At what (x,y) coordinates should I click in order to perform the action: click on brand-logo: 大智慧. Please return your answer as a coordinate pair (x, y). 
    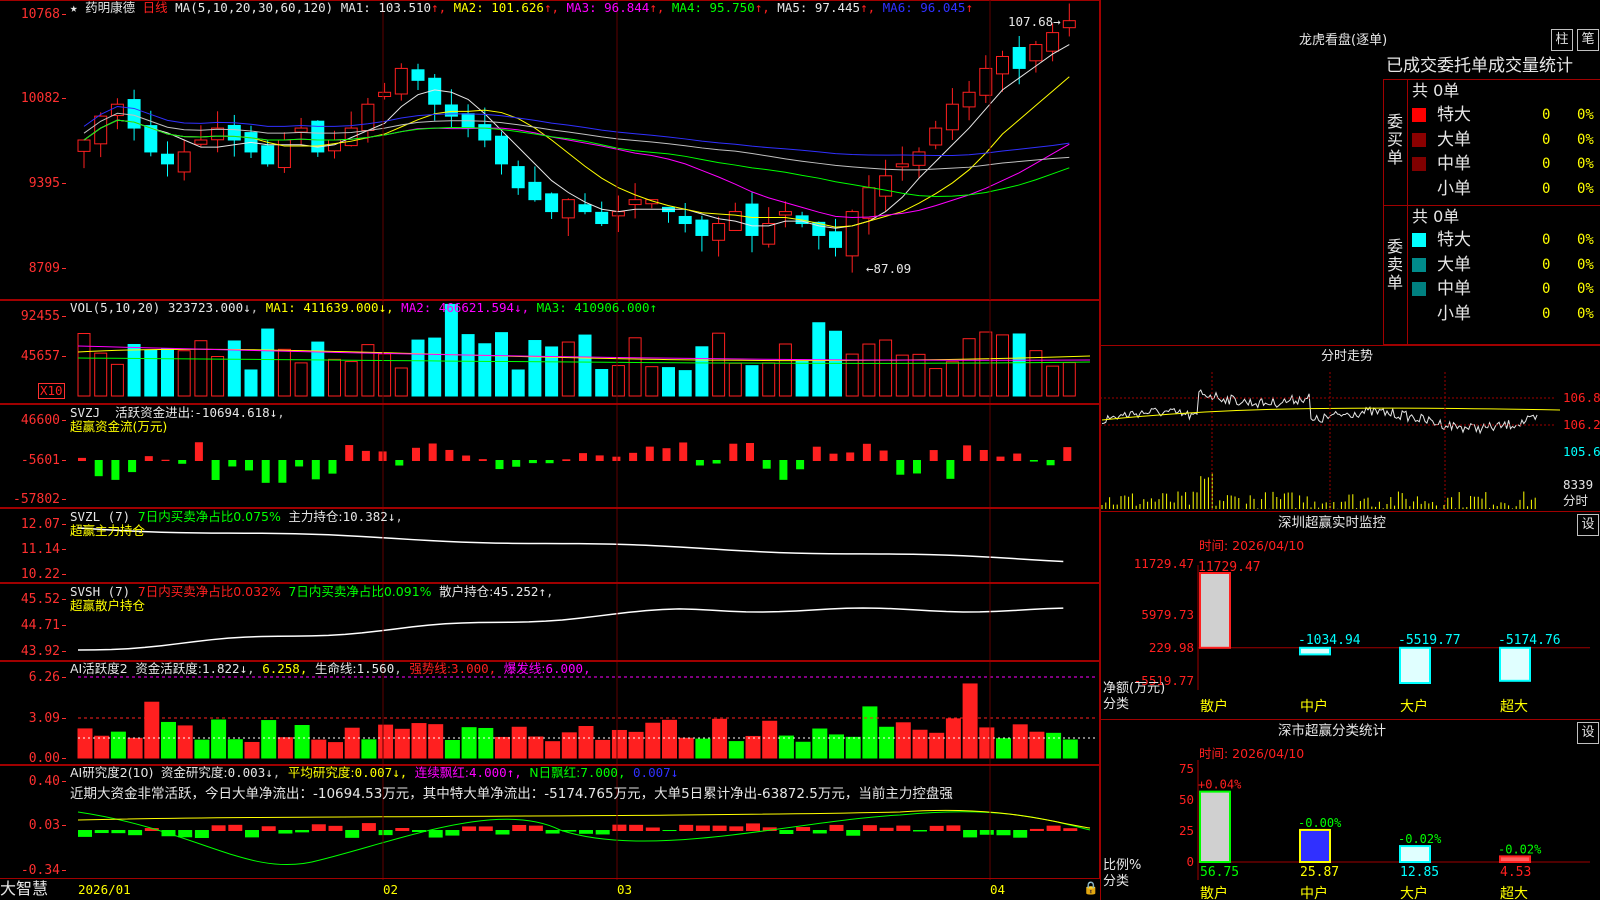
    Looking at the image, I should click on (24, 889).